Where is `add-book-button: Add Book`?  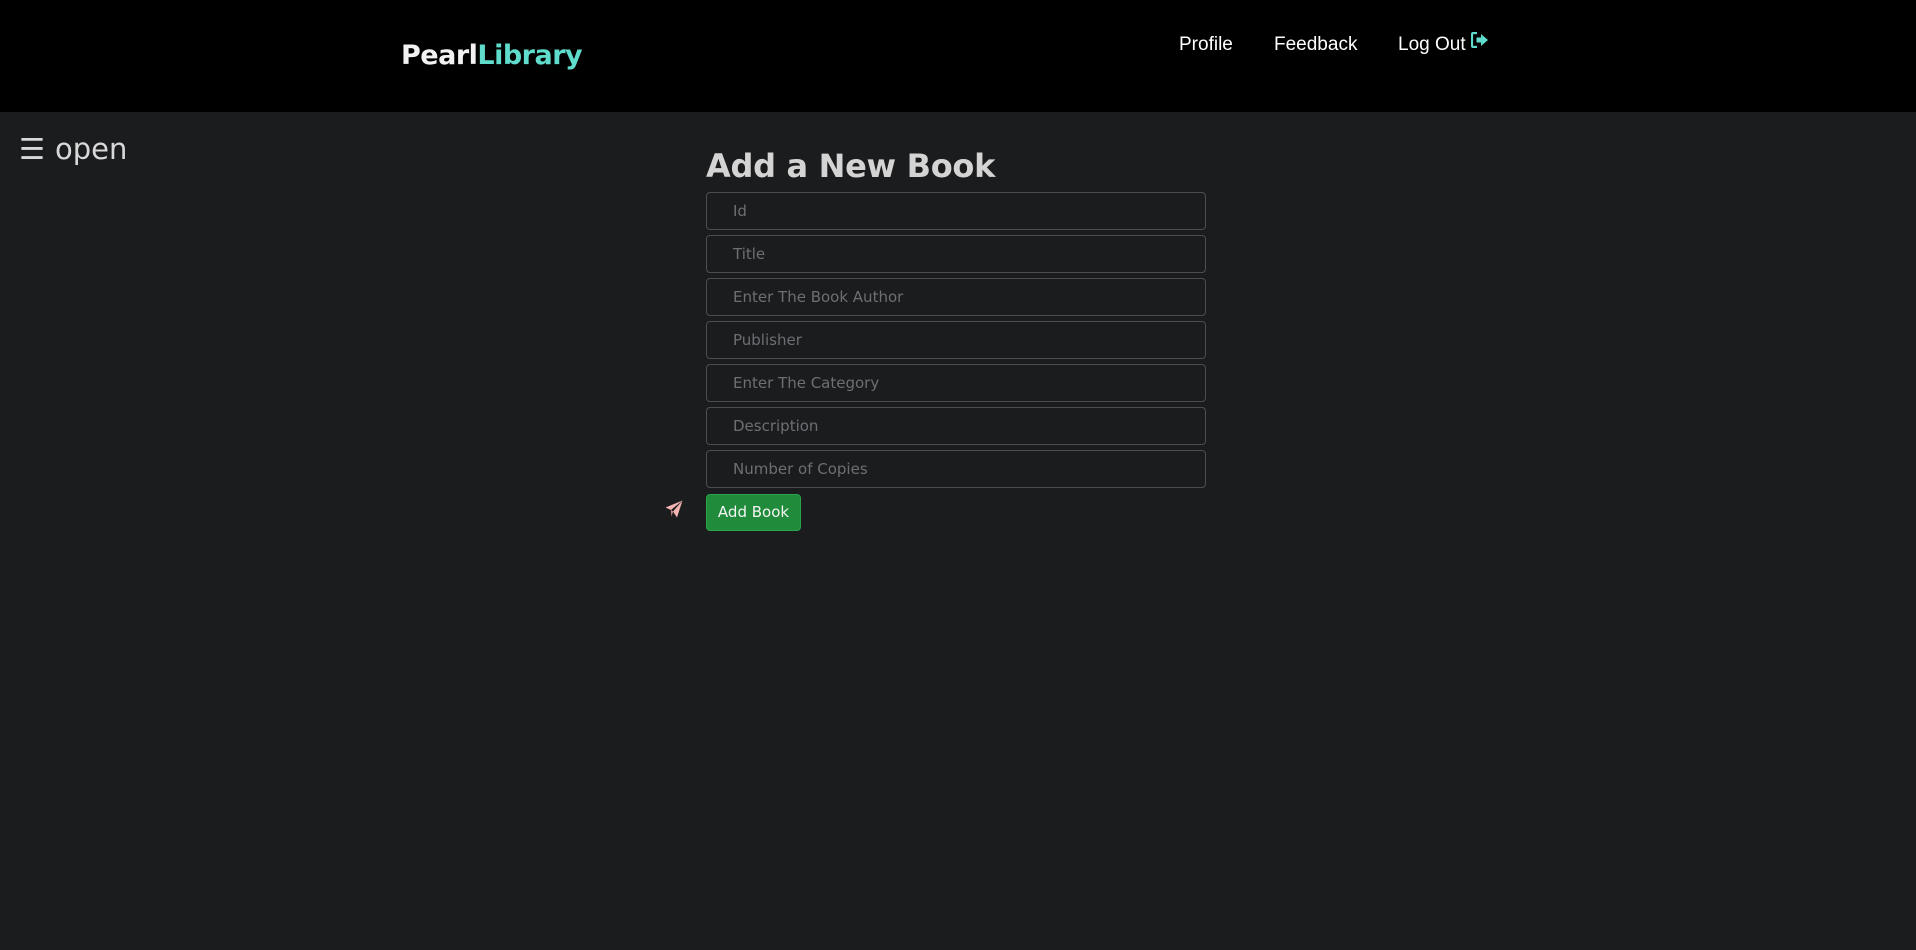
add-book-button: Add Book is located at coordinates (753, 512).